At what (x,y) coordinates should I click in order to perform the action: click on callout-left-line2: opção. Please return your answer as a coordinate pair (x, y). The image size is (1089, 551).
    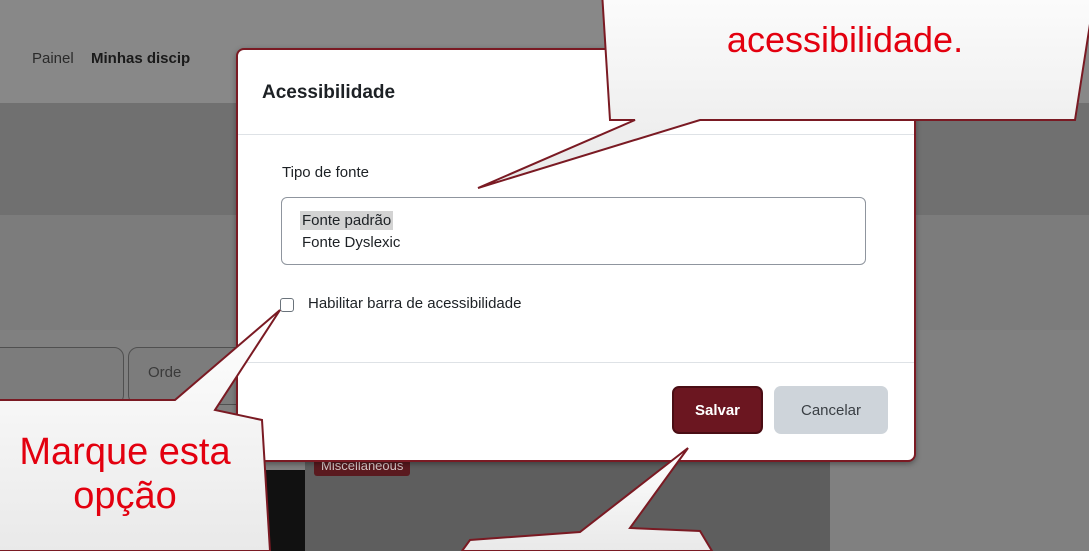
    Looking at the image, I should click on (125, 496).